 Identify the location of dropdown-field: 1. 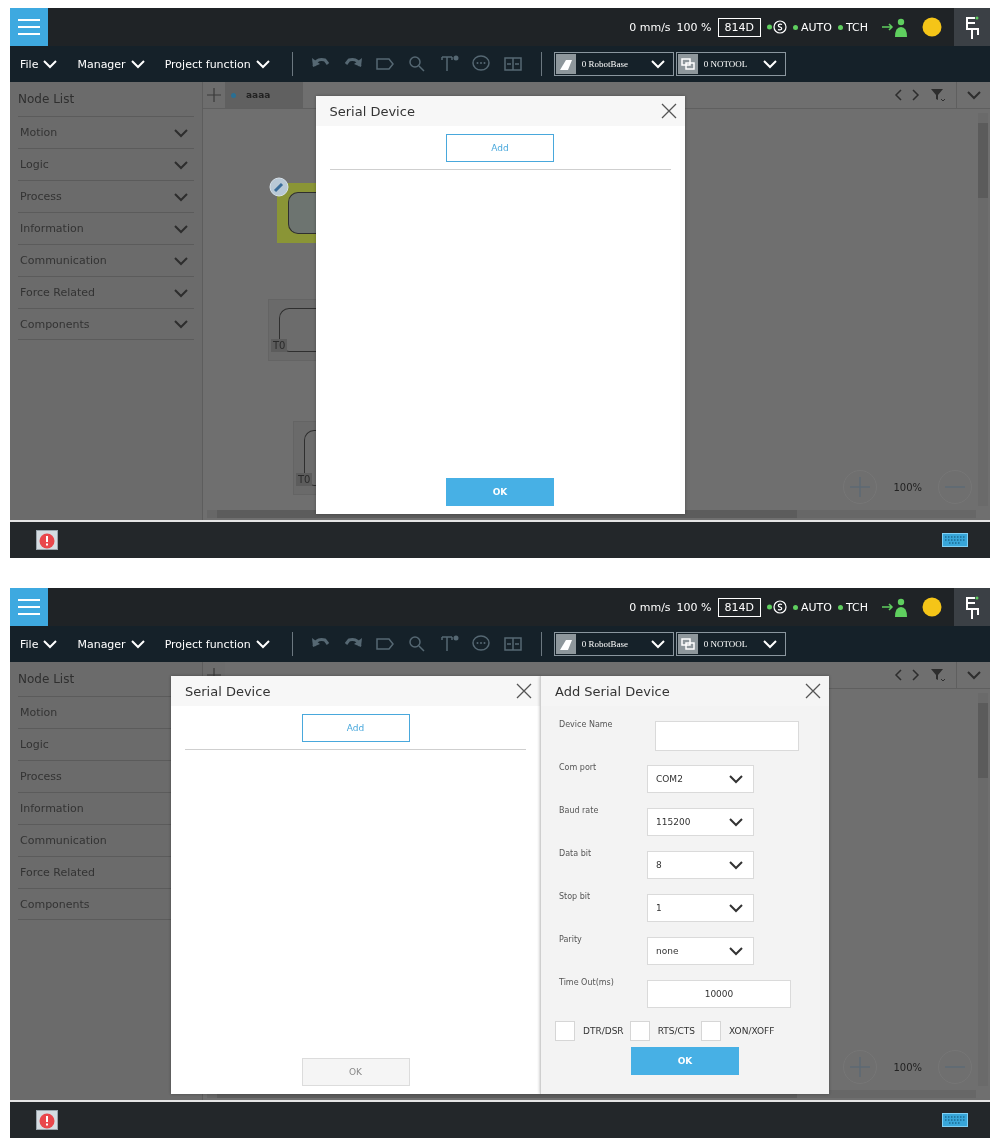
(700, 907).